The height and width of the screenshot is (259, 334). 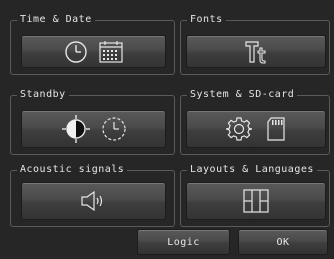 I want to click on system-sd-group: System & SD-card, so click(x=255, y=121).